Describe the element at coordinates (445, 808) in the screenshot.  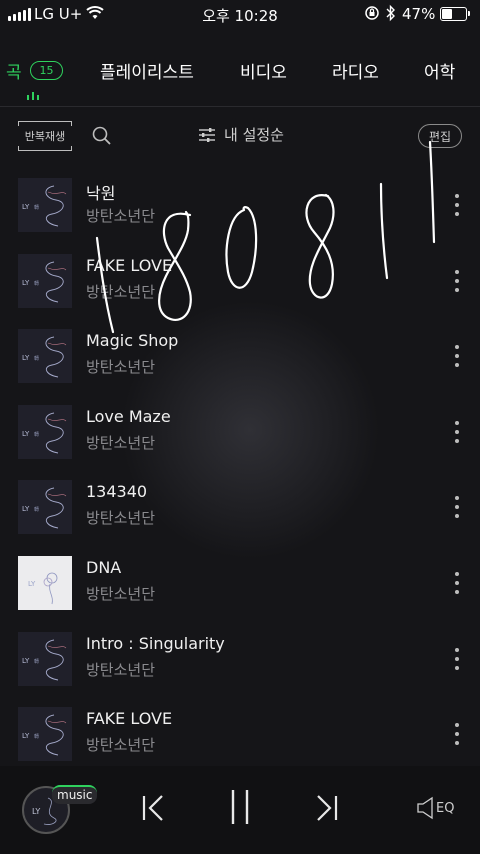
I see `eq-label: EQ` at that location.